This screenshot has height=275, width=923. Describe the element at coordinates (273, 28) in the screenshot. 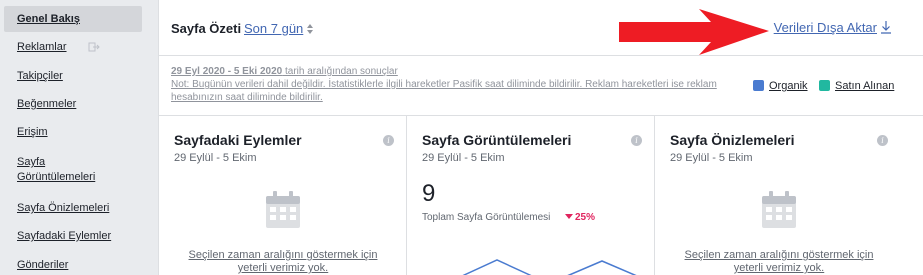

I see `period-dropdown: Son 7 gün` at that location.